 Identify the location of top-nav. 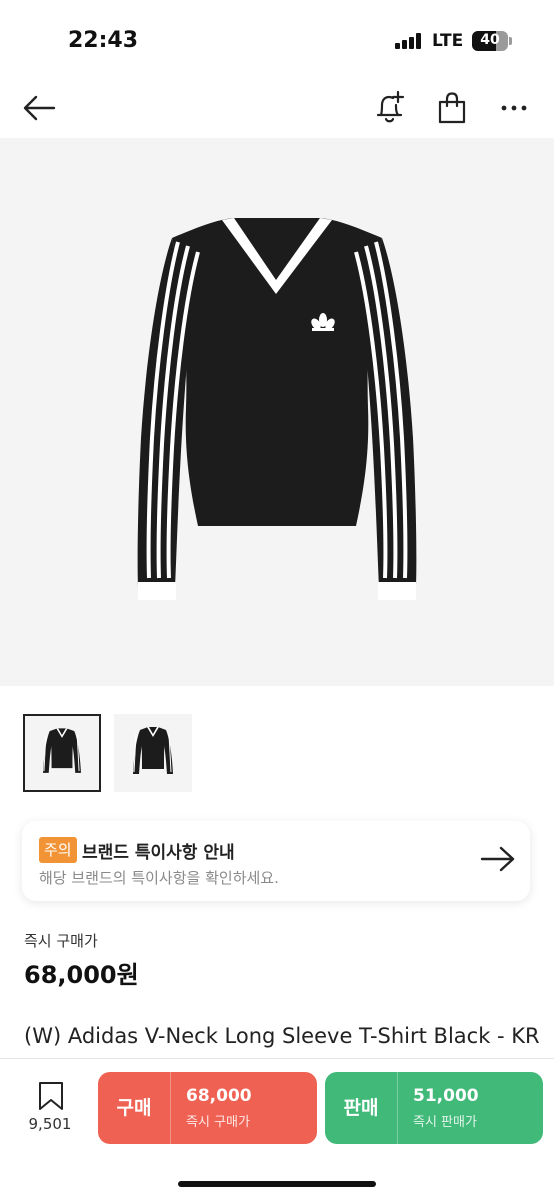
(277, 108).